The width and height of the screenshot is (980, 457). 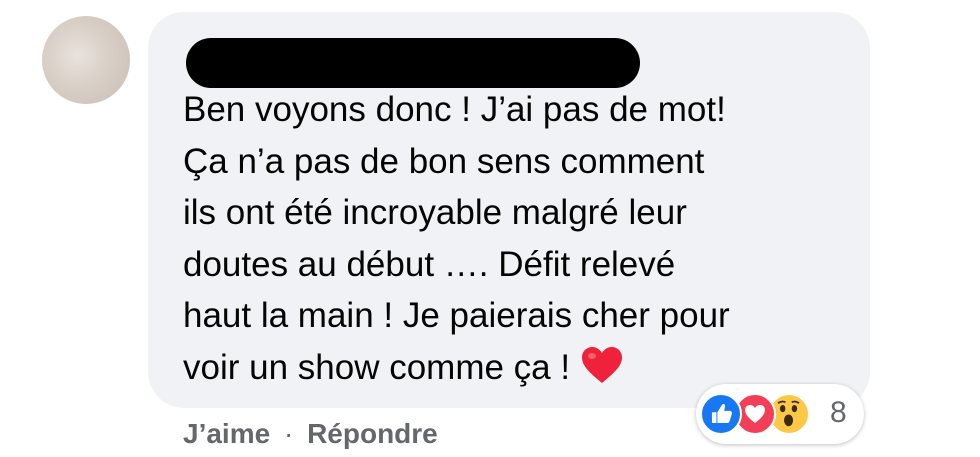 I want to click on avatar, so click(x=86, y=60).